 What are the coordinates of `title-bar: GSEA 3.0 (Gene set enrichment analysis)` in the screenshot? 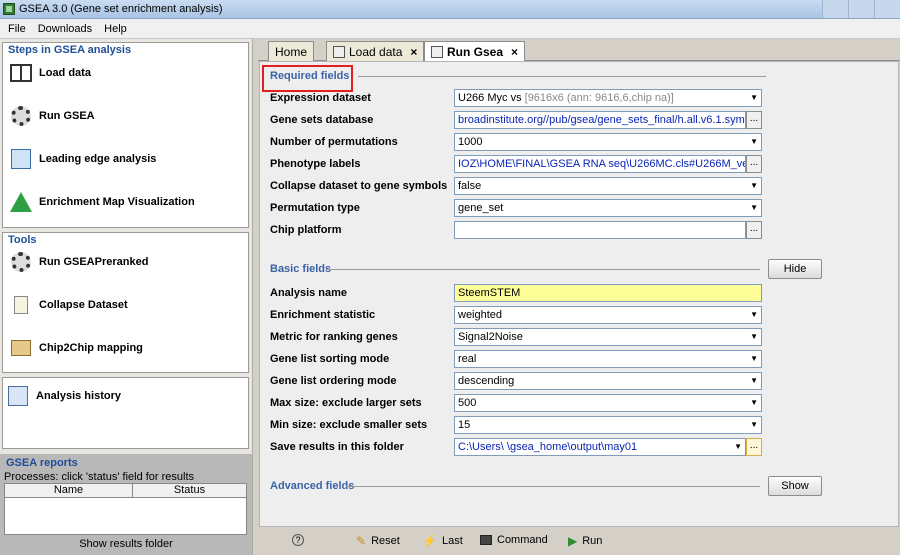 It's located at (450, 9).